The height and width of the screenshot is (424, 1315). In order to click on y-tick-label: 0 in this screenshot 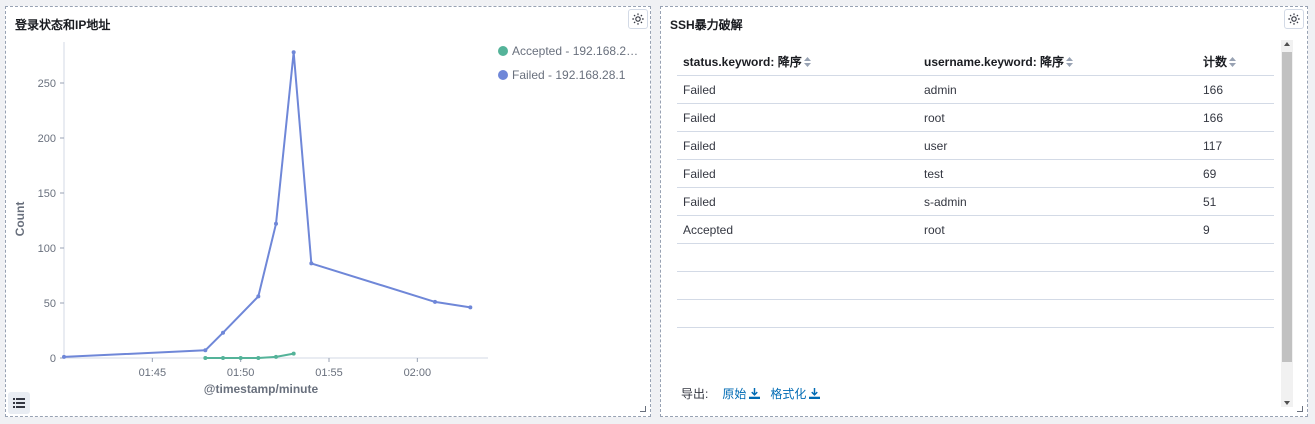, I will do `click(53, 359)`.